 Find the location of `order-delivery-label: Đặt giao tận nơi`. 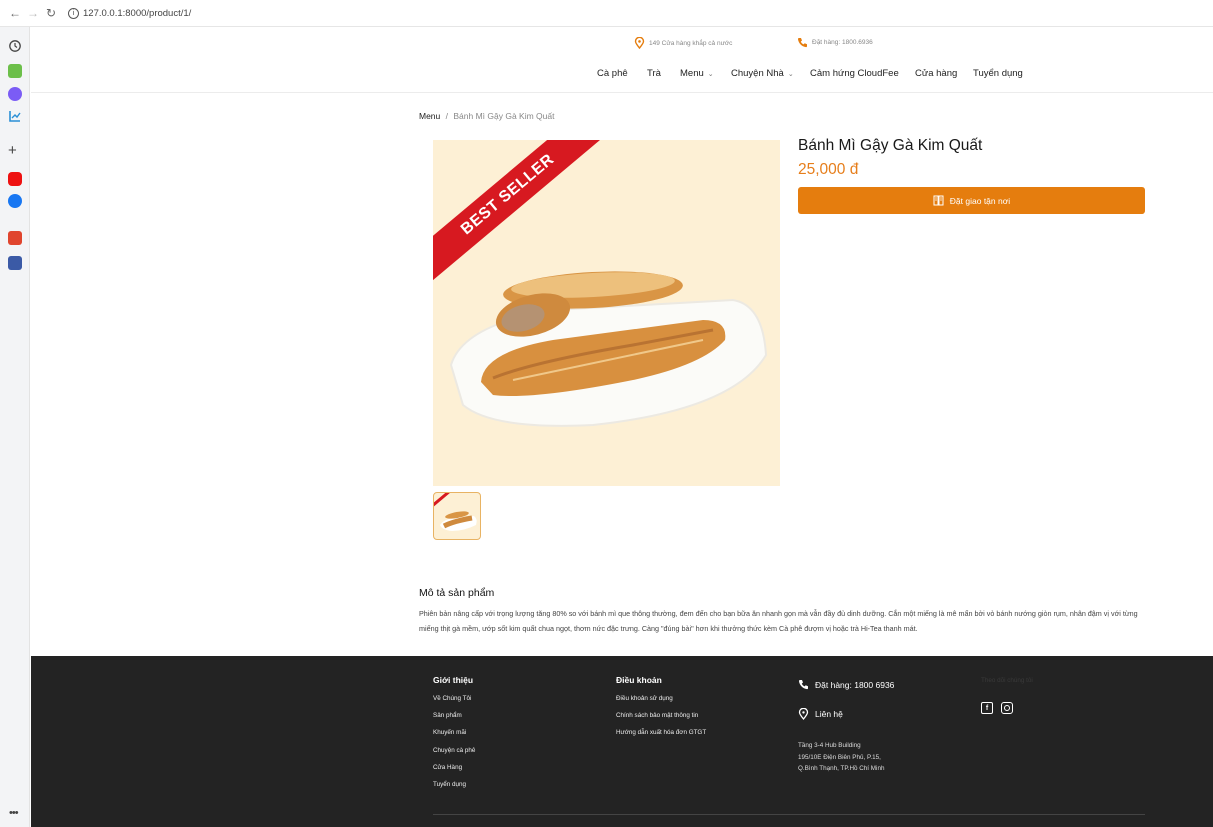

order-delivery-label: Đặt giao tận nơi is located at coordinates (980, 200).